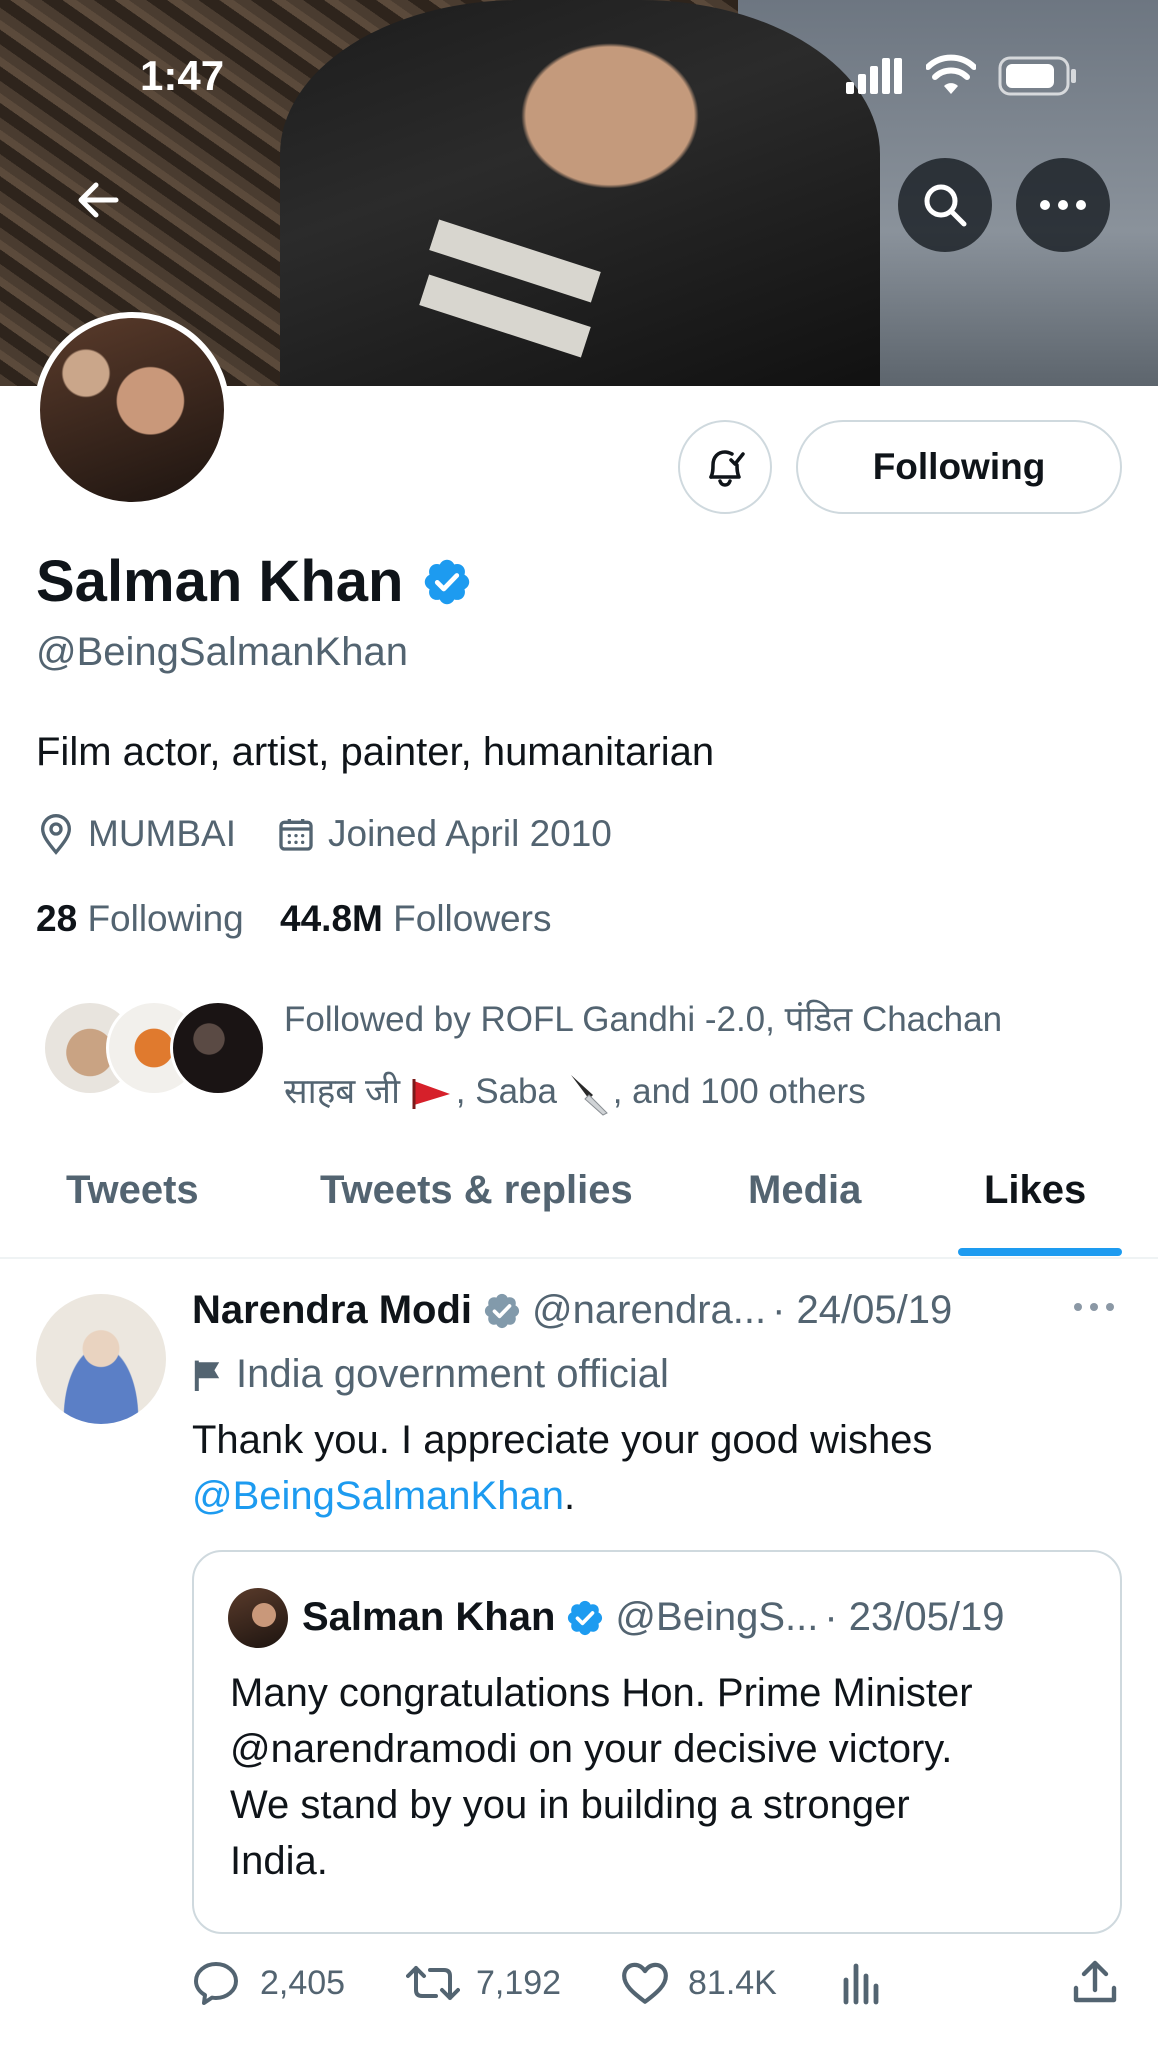 This screenshot has height=2048, width=1158. Describe the element at coordinates (162, 833) in the screenshot. I see `profile-location: MUMBAI` at that location.